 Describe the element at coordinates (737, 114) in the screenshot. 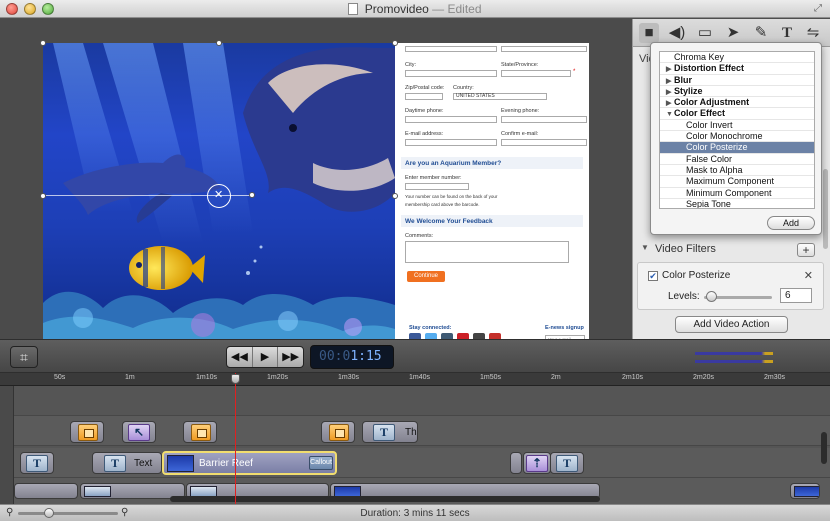

I see `filter-option: ▼Color Effect` at that location.